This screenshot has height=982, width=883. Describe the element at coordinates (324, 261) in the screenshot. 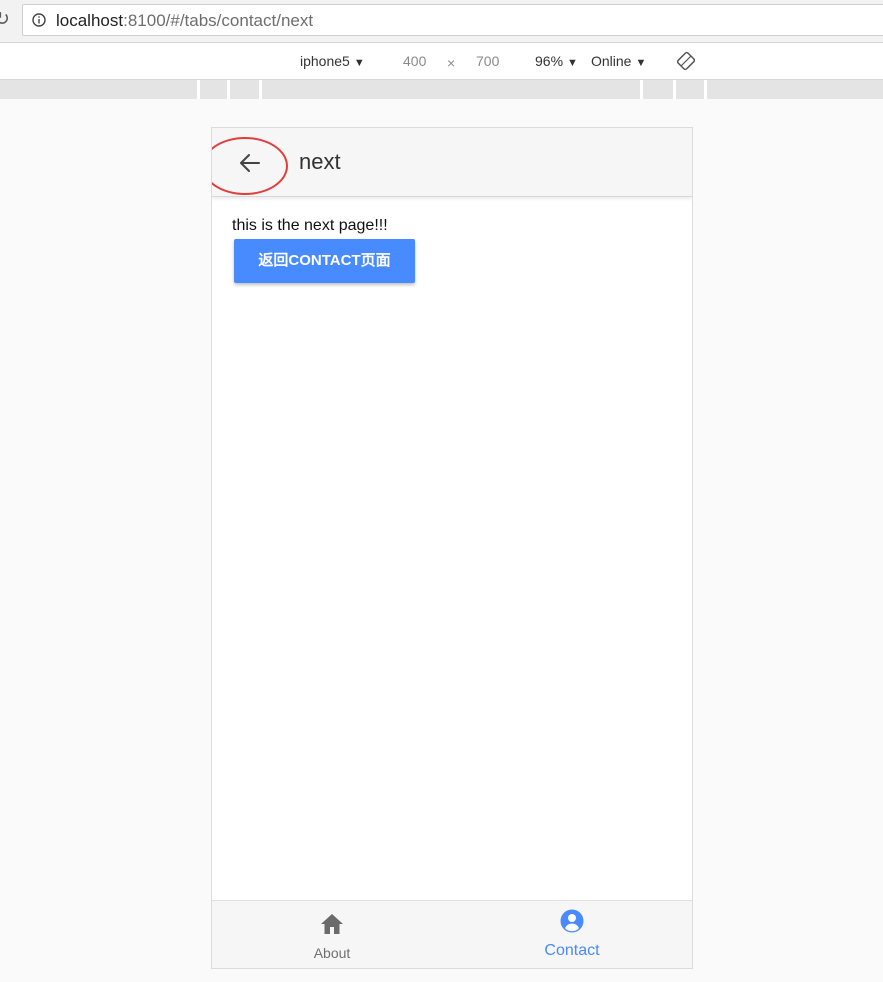

I see `back-to-contact-button: 返回CONTACT页面` at that location.